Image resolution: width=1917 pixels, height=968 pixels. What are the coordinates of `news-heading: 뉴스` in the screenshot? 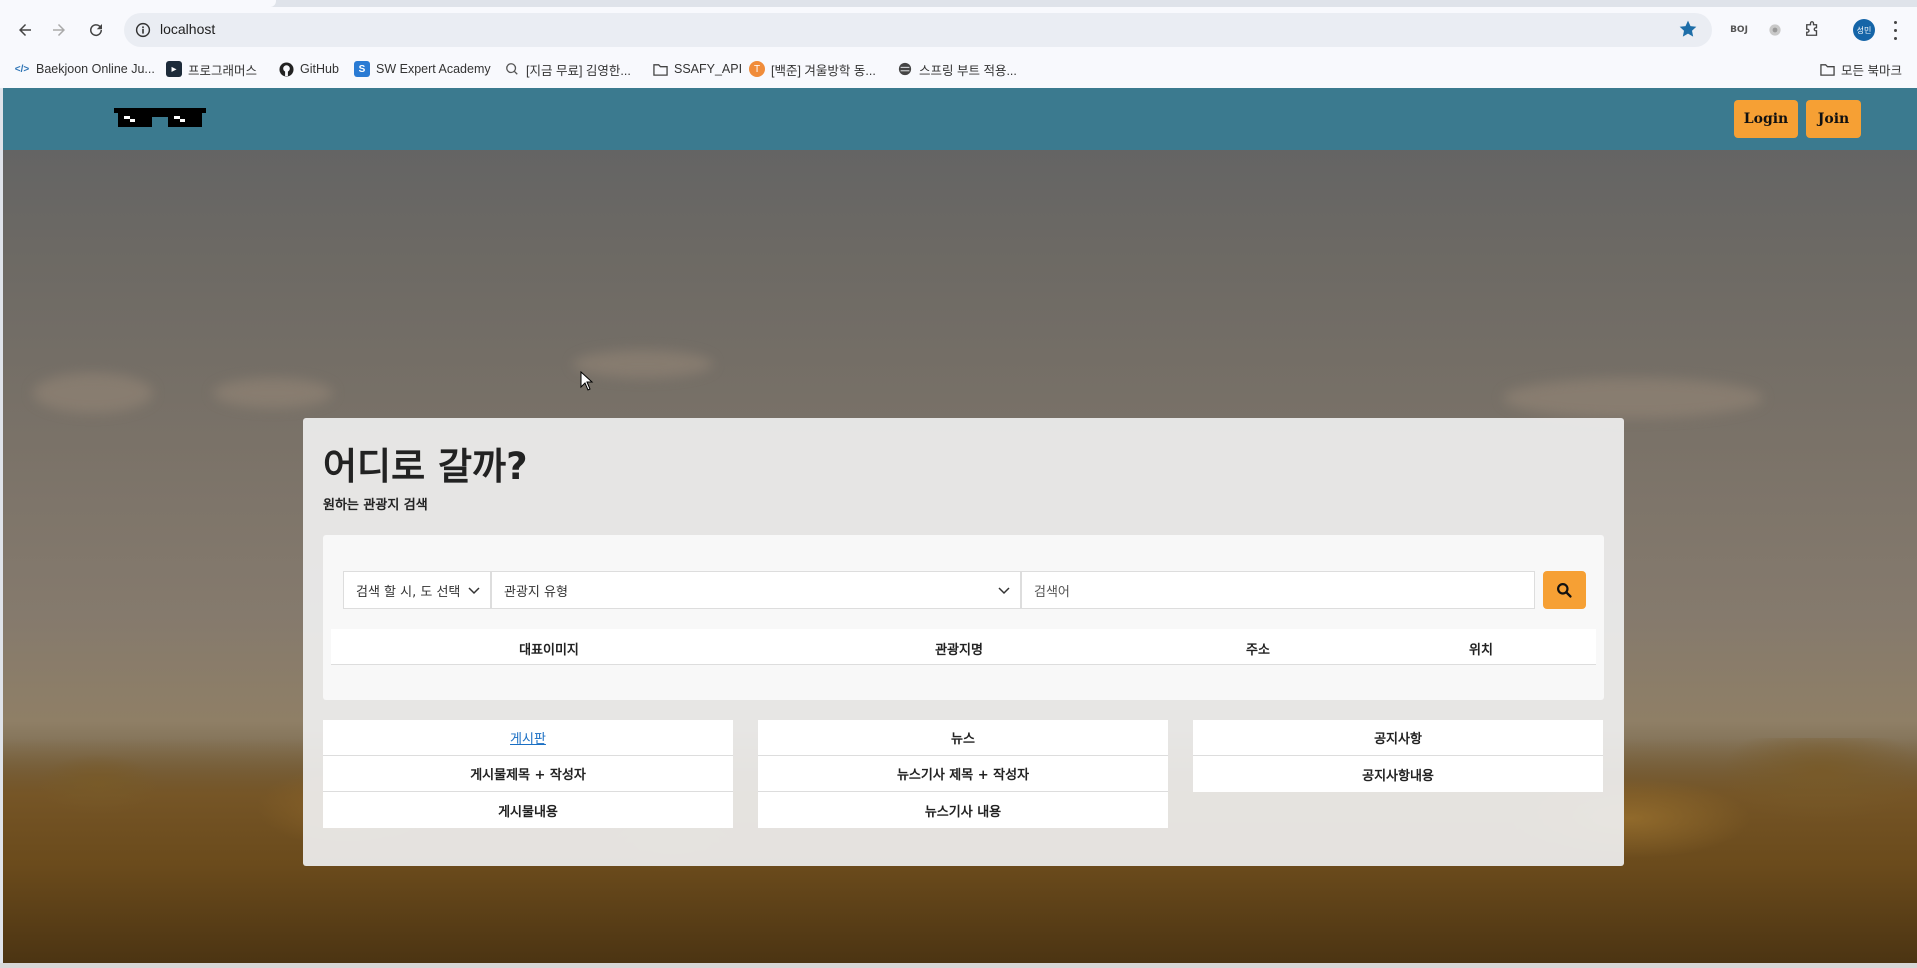 It's located at (963, 738).